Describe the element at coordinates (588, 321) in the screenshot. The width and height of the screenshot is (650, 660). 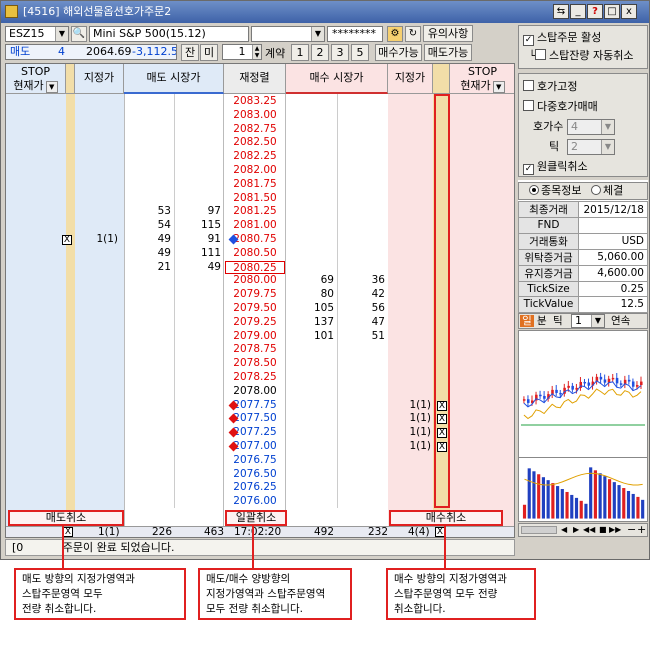
I see `period-value-select: 1 ▼` at that location.